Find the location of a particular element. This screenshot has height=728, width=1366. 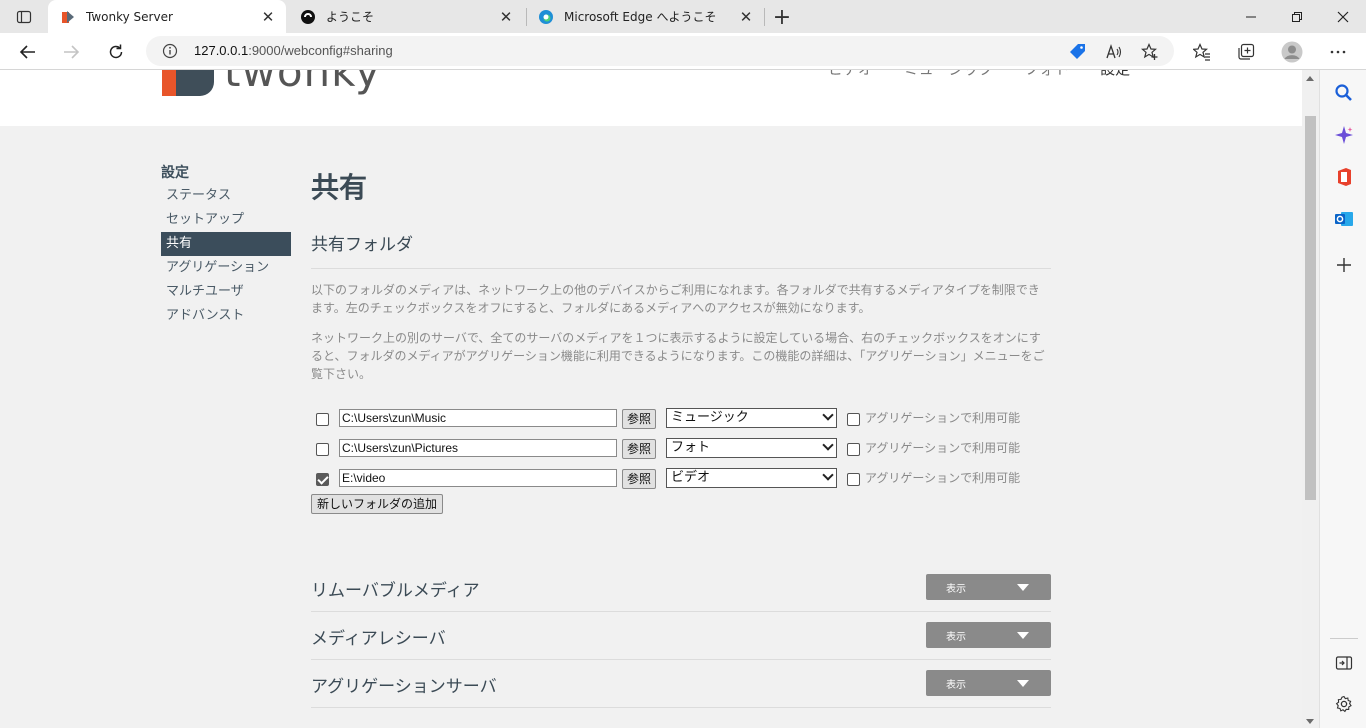

back-arrow-icon is located at coordinates (27, 52).